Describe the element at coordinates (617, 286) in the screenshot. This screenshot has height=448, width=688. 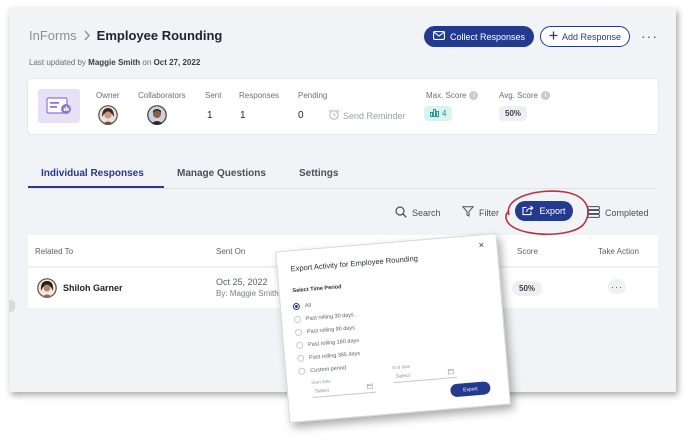
I see `row-actions-button: ···` at that location.